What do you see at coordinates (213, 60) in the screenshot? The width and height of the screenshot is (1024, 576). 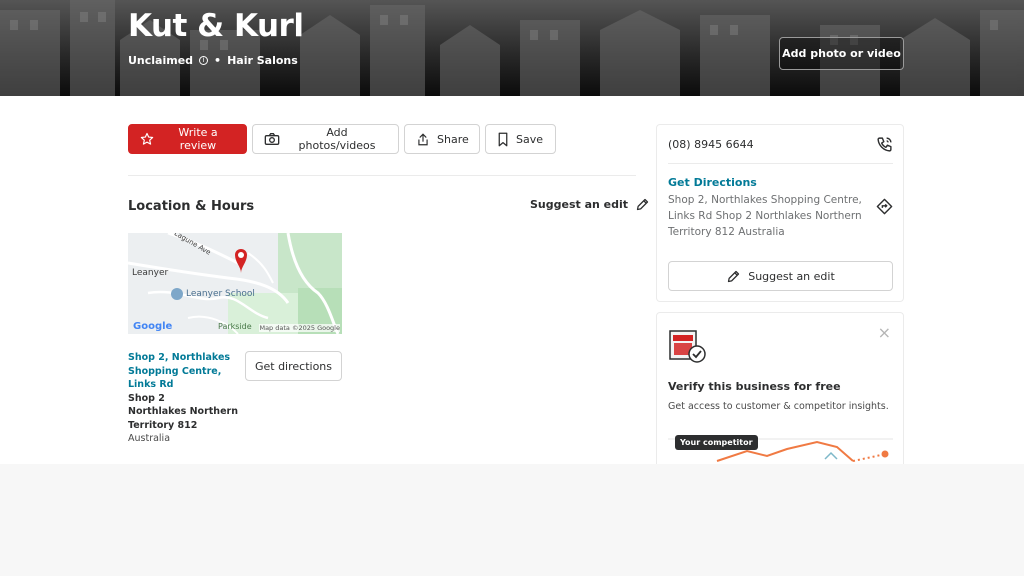 I see `business-meta: Unclaimed i • Hair Salons` at bounding box center [213, 60].